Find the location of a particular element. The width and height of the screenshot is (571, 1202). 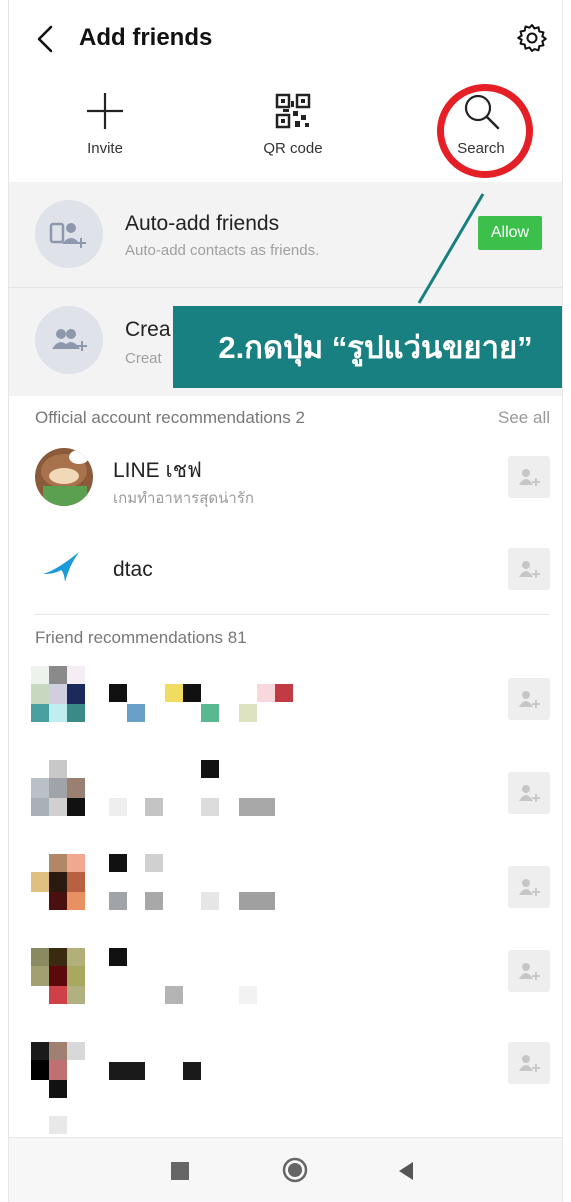

divider is located at coordinates (292, 614).